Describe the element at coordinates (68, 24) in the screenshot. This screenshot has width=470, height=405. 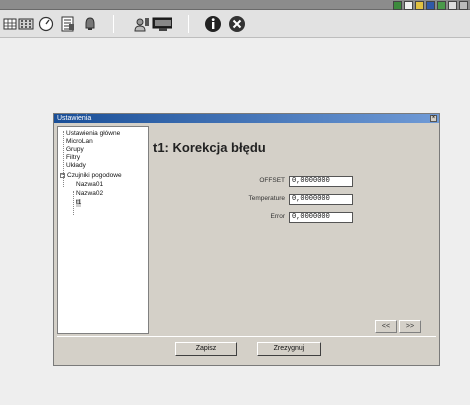
I see `list-icon` at that location.